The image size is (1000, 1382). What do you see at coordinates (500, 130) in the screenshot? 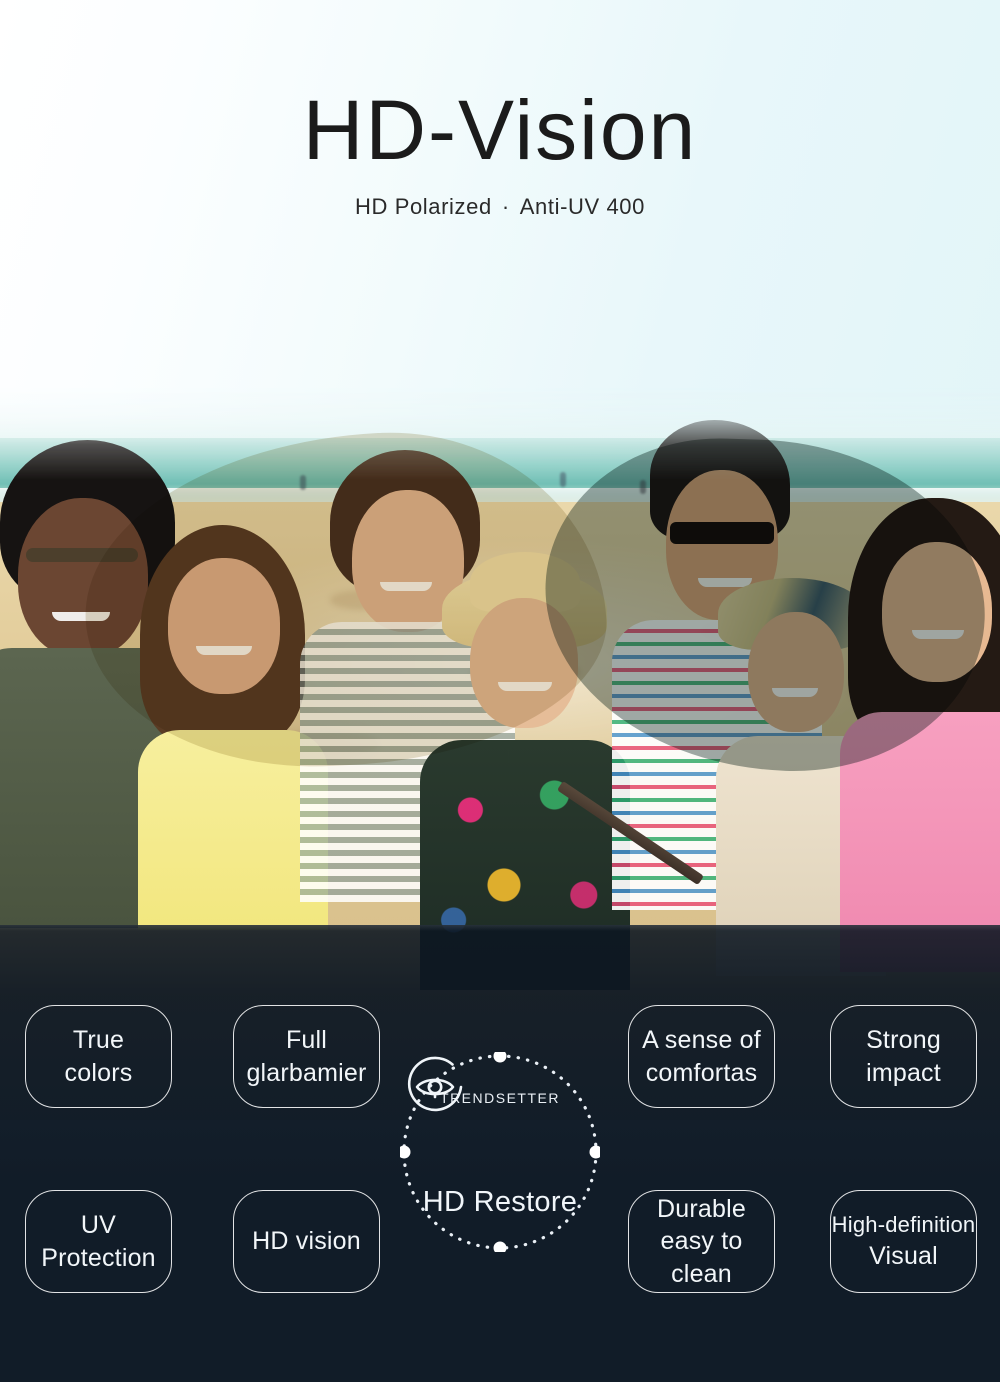
I see `page-title: HD-Vision` at bounding box center [500, 130].